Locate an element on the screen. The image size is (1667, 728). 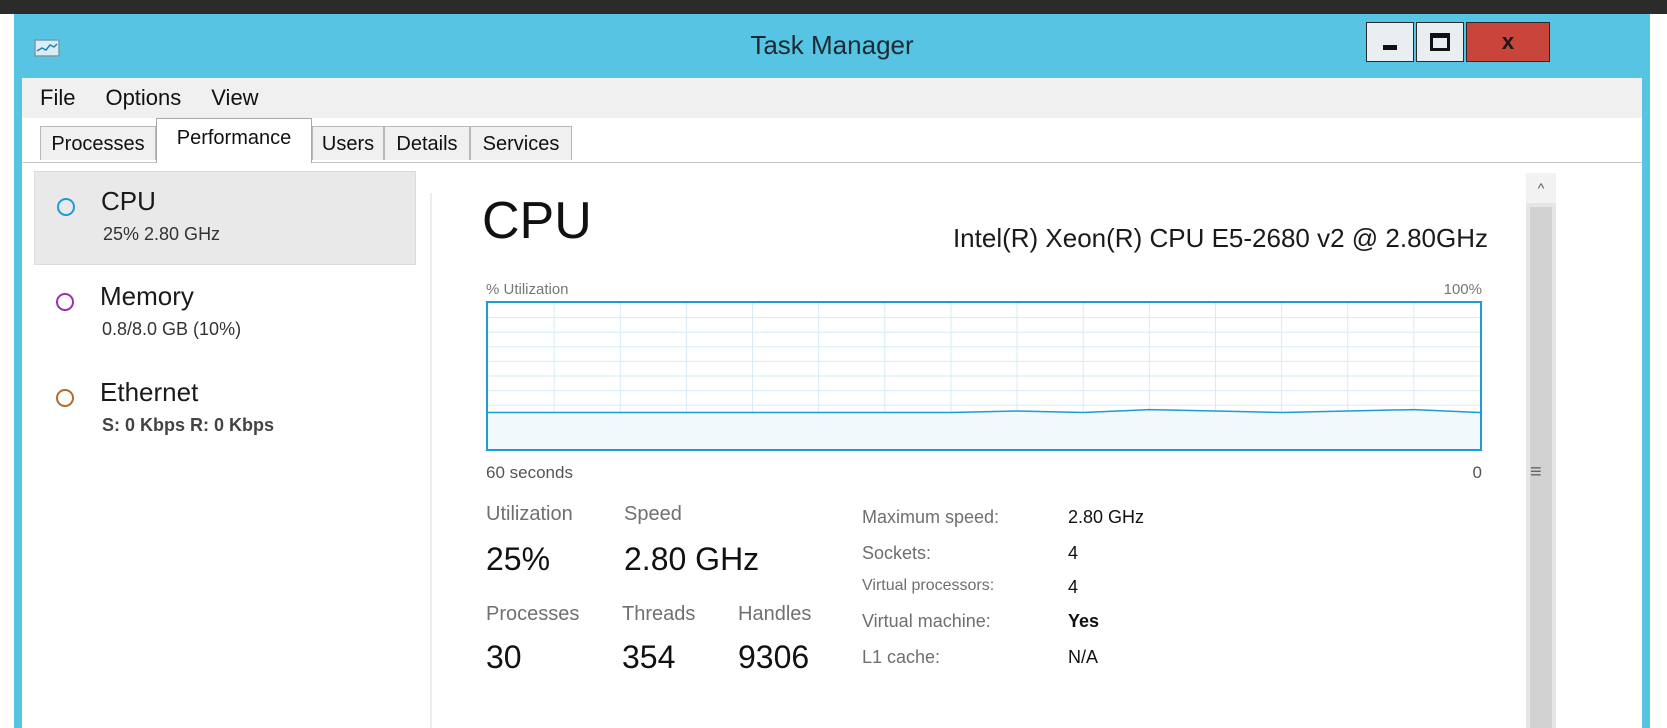
spec-label-max-speed: Maximum speed: is located at coordinates (931, 517).